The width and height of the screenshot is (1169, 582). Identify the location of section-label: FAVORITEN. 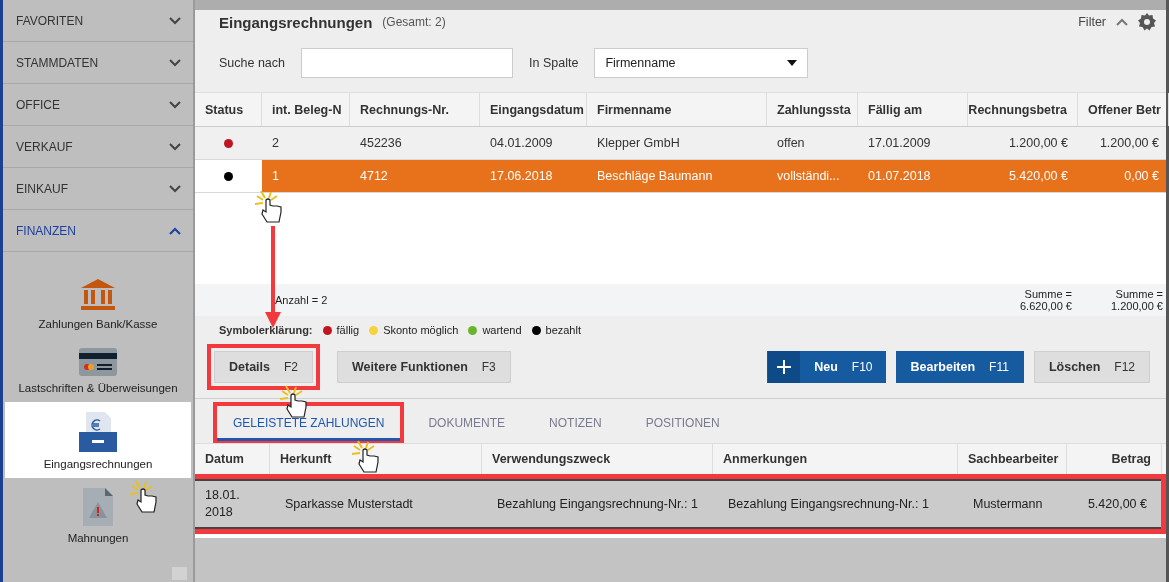
(50, 20).